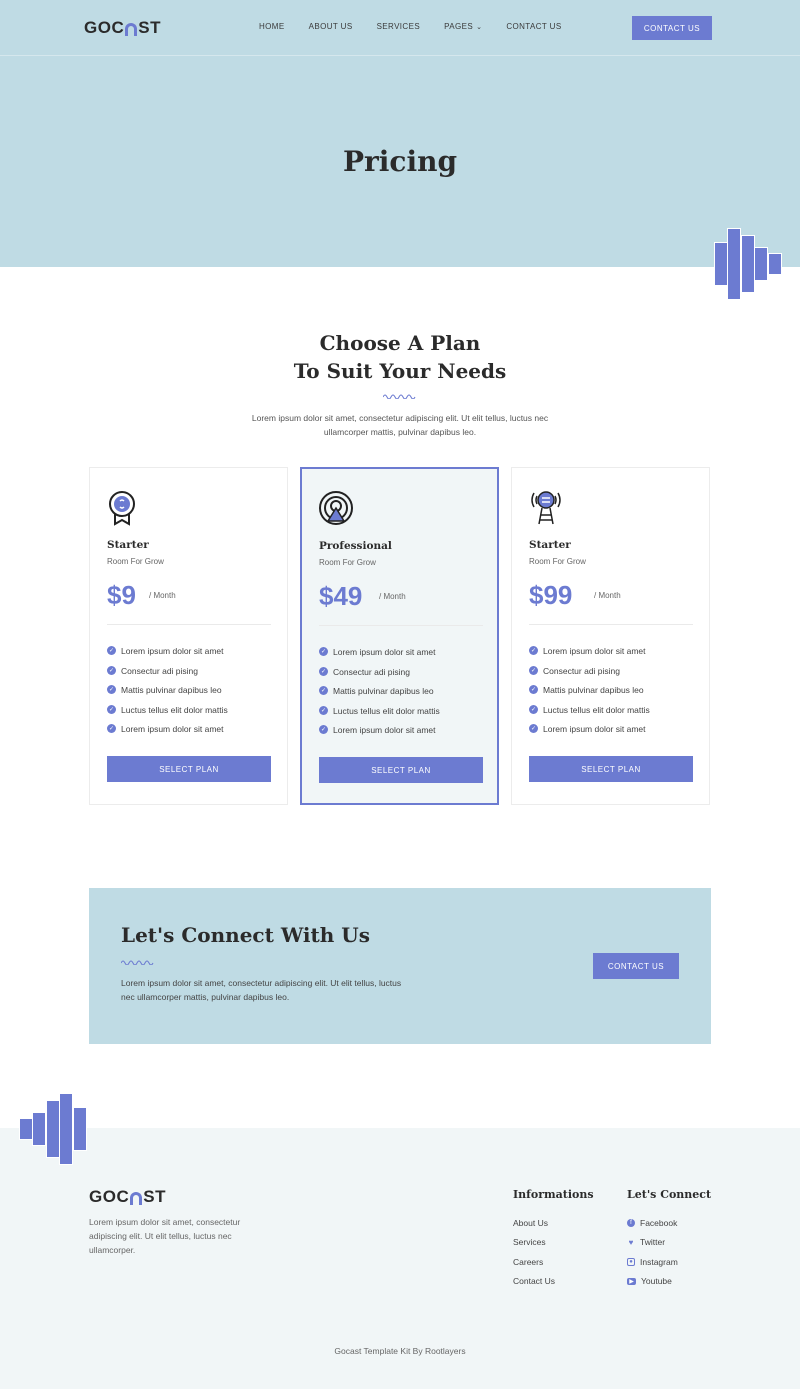  I want to click on header-contact-button: CONTACT US, so click(672, 28).